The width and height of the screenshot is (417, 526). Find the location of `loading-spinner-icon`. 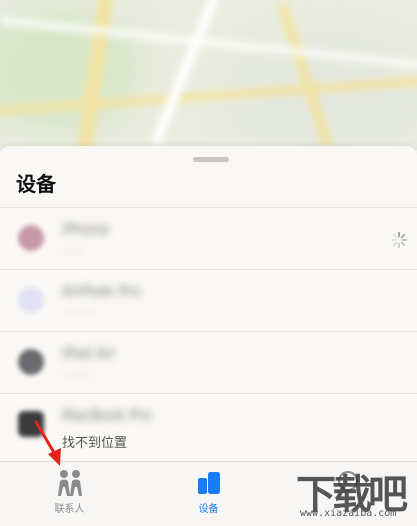

loading-spinner-icon is located at coordinates (399, 240).